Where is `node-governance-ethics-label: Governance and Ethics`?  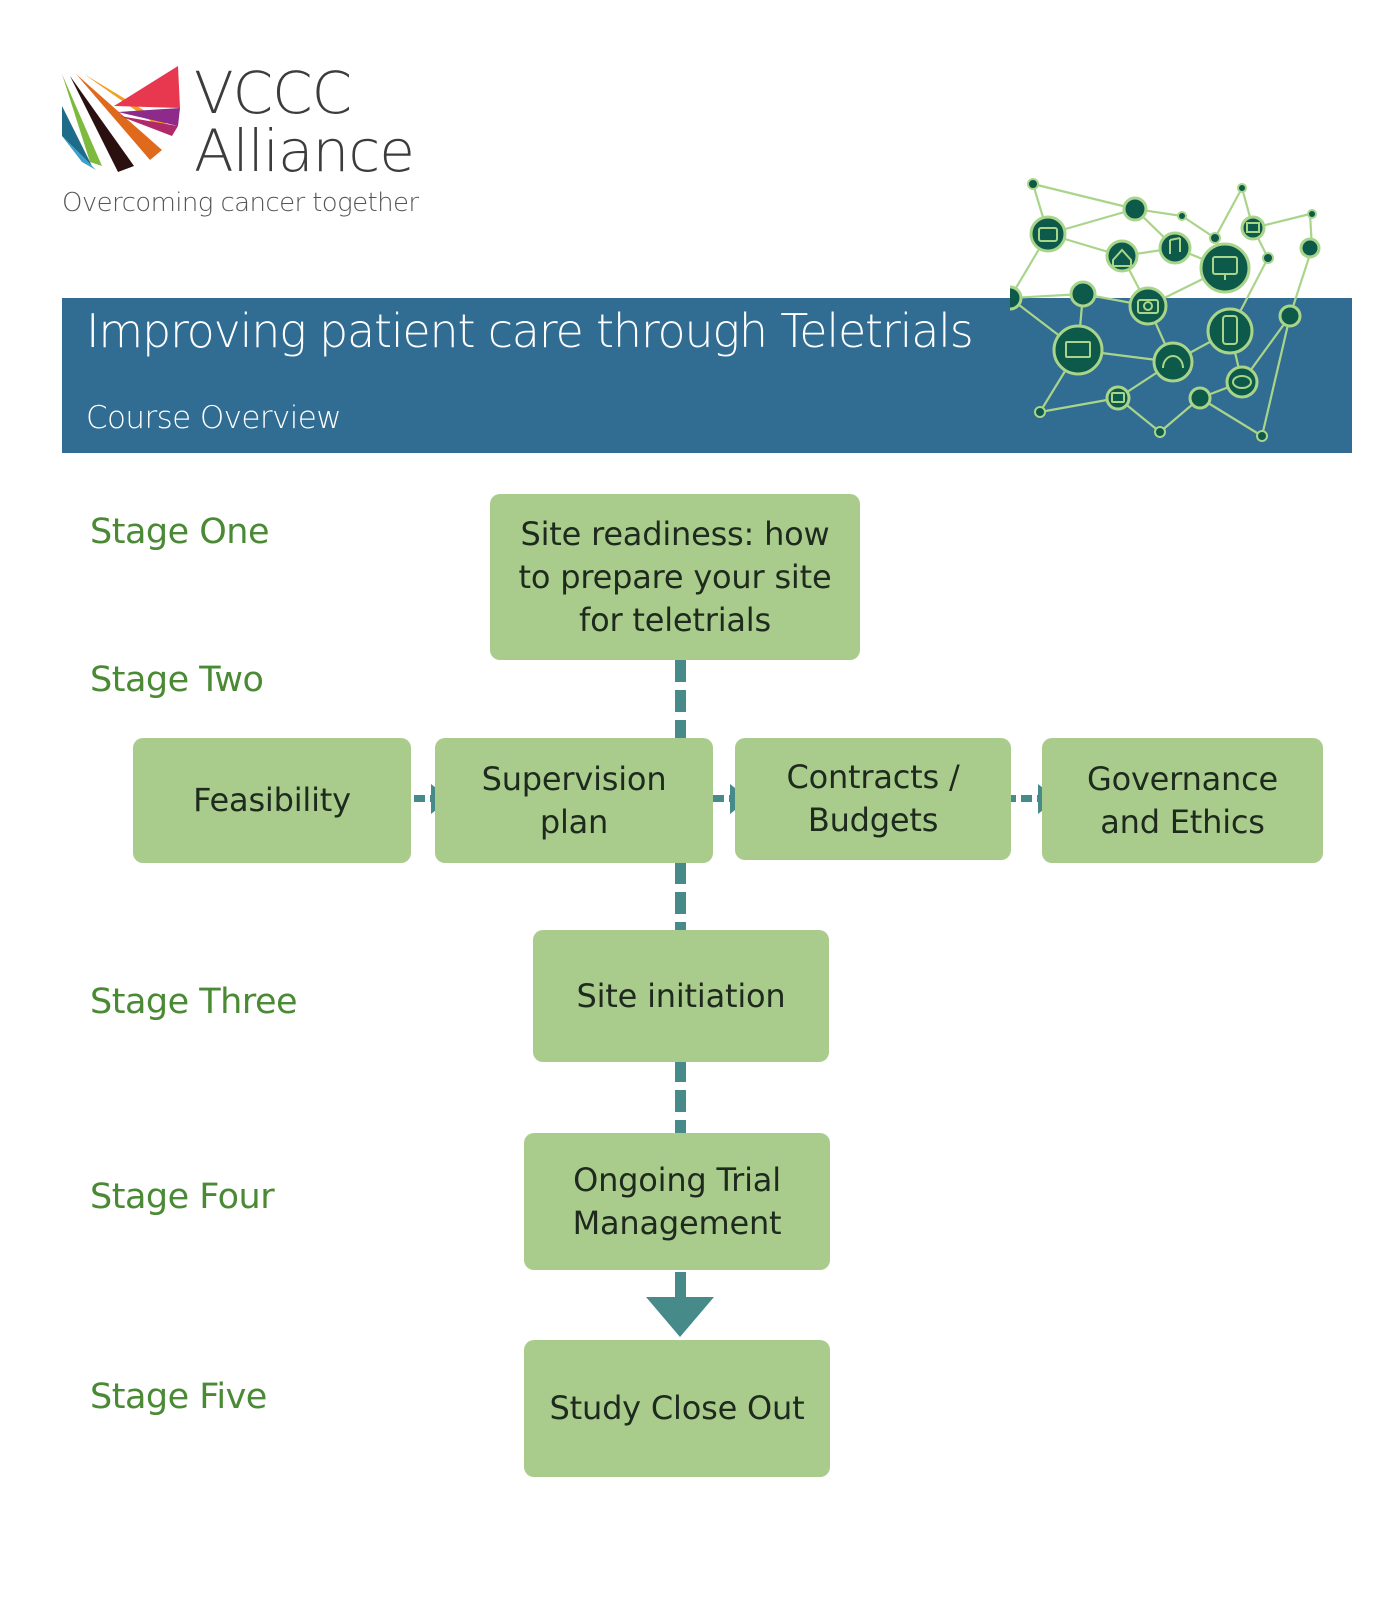 node-governance-ethics-label: Governance and Ethics is located at coordinates (1182, 800).